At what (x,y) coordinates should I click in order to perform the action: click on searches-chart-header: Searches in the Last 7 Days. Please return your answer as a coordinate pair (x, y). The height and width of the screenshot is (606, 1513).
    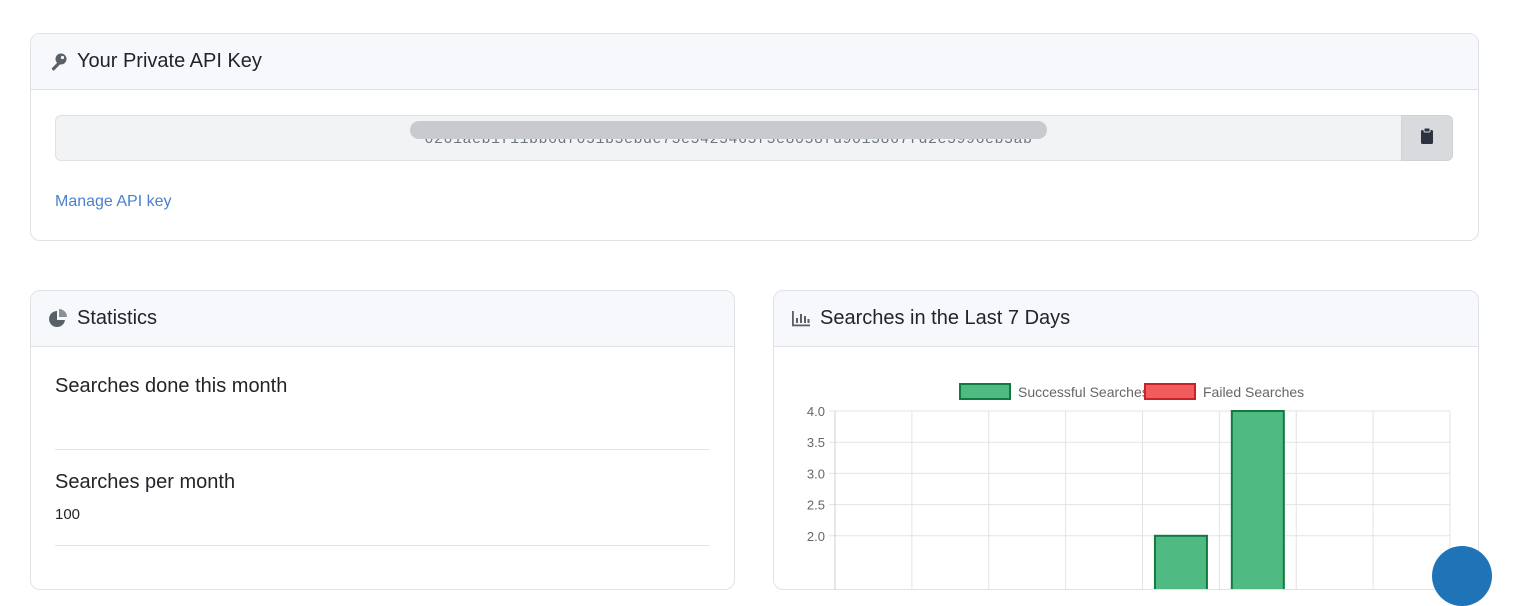
    Looking at the image, I should click on (1126, 319).